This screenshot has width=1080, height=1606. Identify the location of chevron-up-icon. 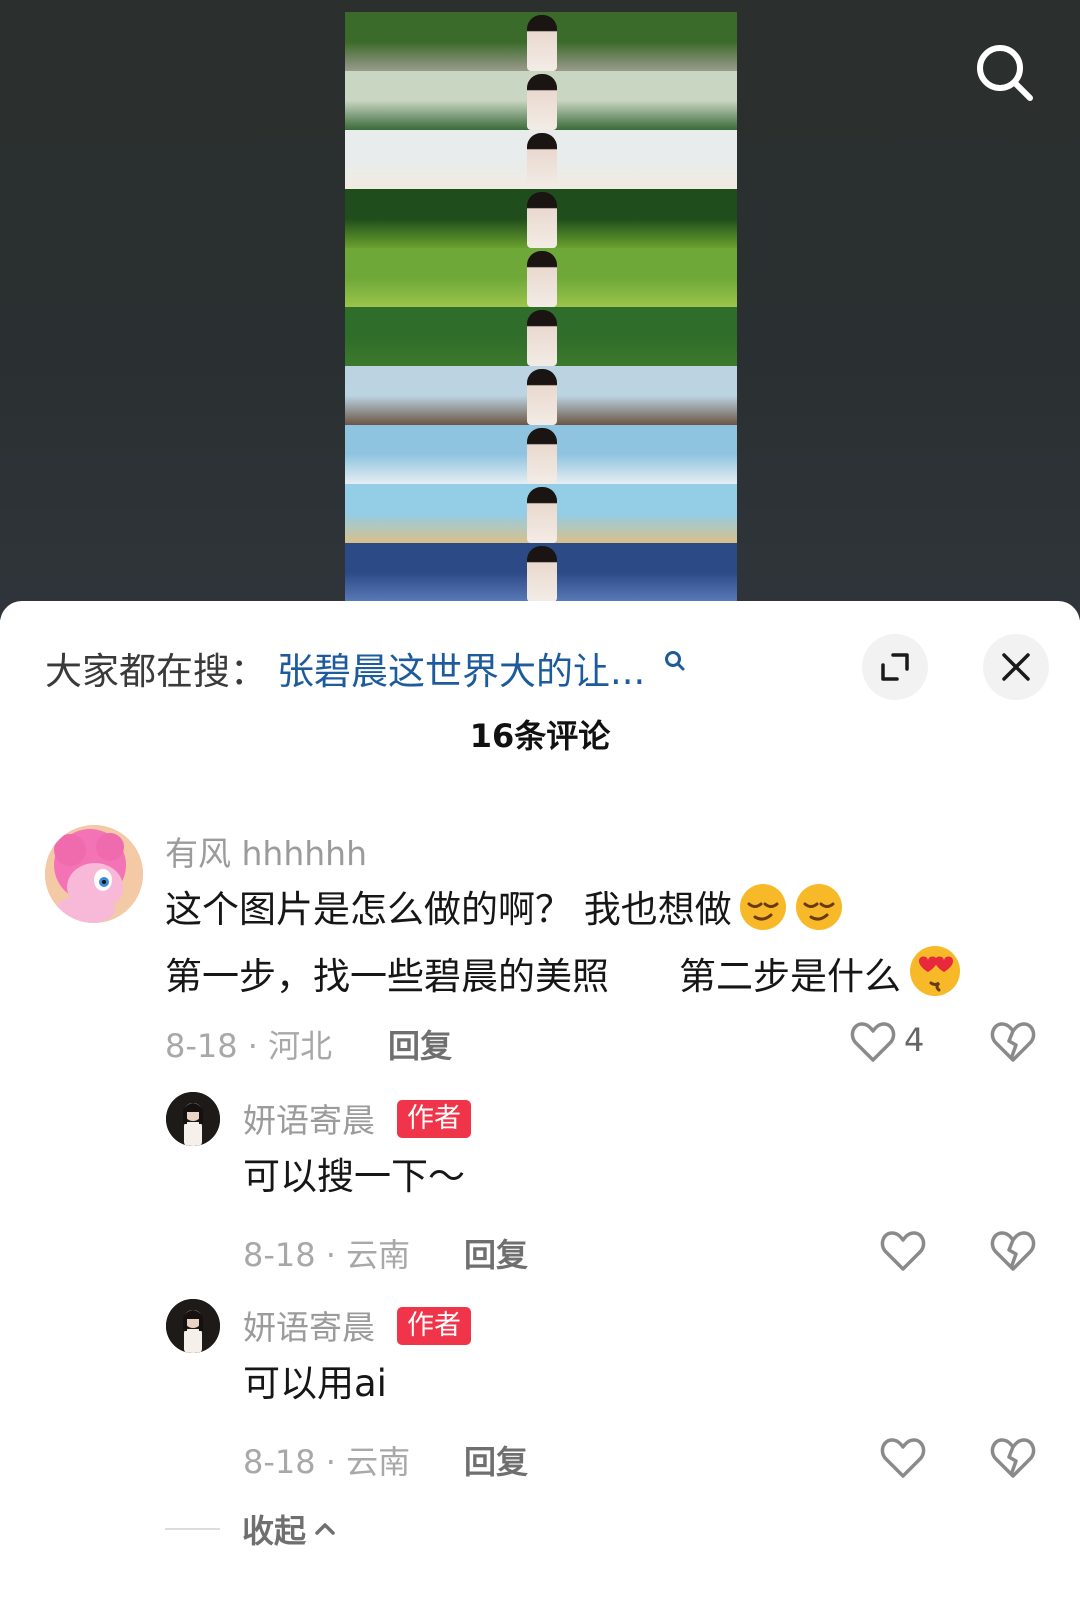
(325, 1529).